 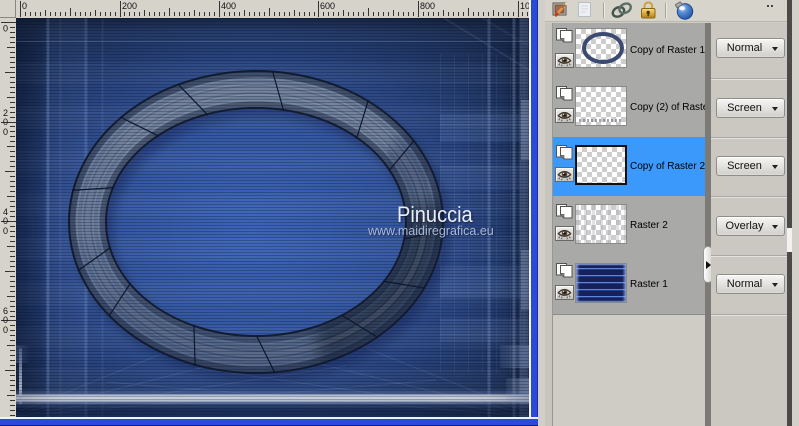 What do you see at coordinates (524, 6) in the screenshot?
I see `svg-text: 1000` at bounding box center [524, 6].